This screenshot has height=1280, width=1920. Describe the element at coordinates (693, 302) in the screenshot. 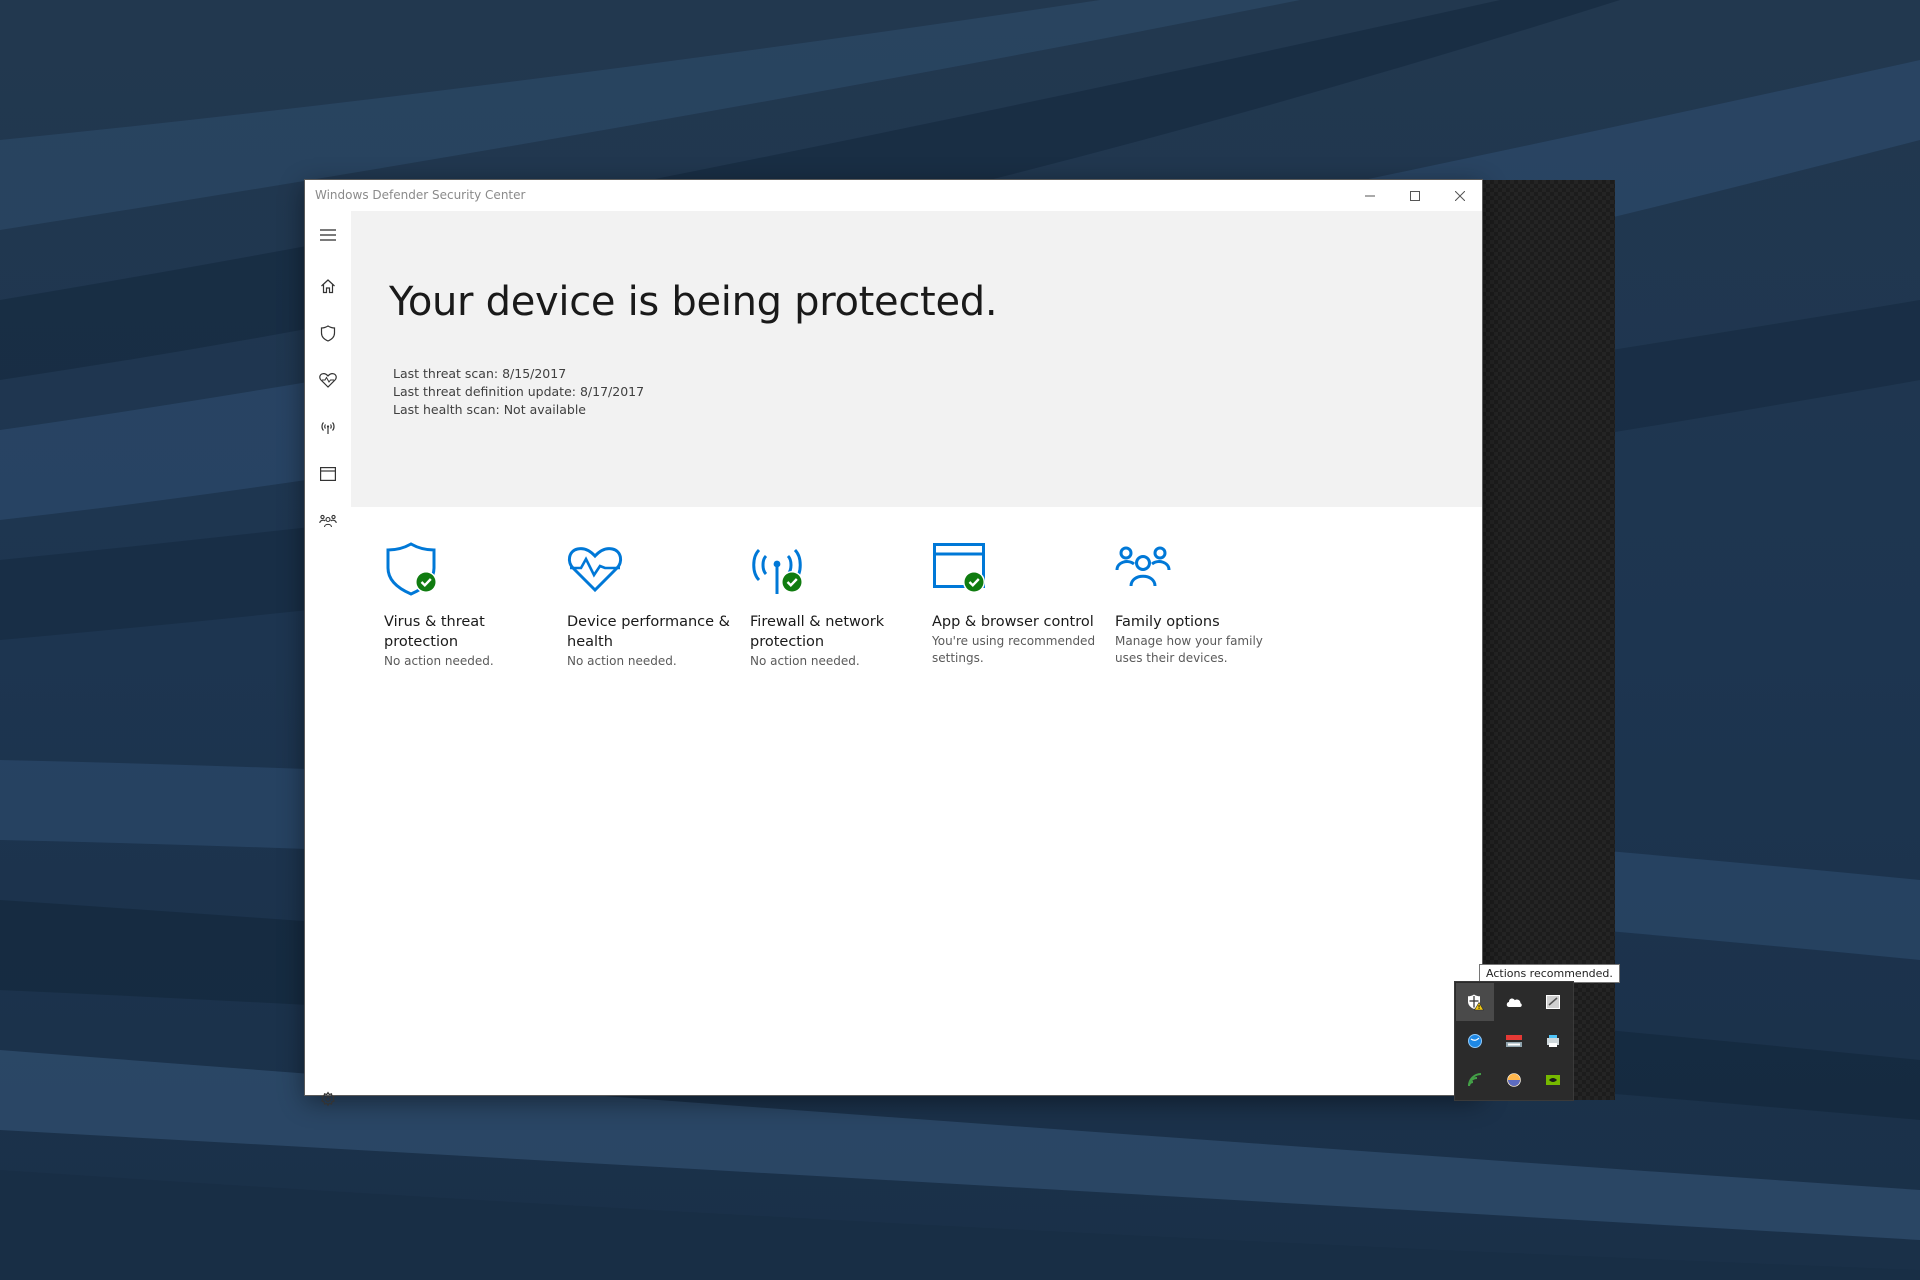

I see `protection-status-heading: Your device is being protected.` at that location.